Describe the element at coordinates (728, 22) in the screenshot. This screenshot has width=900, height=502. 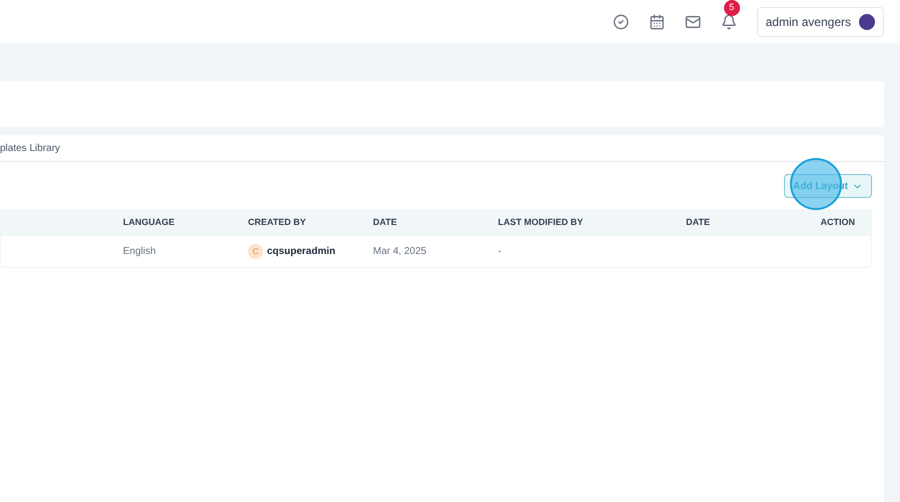
I see `bell-icon` at that location.